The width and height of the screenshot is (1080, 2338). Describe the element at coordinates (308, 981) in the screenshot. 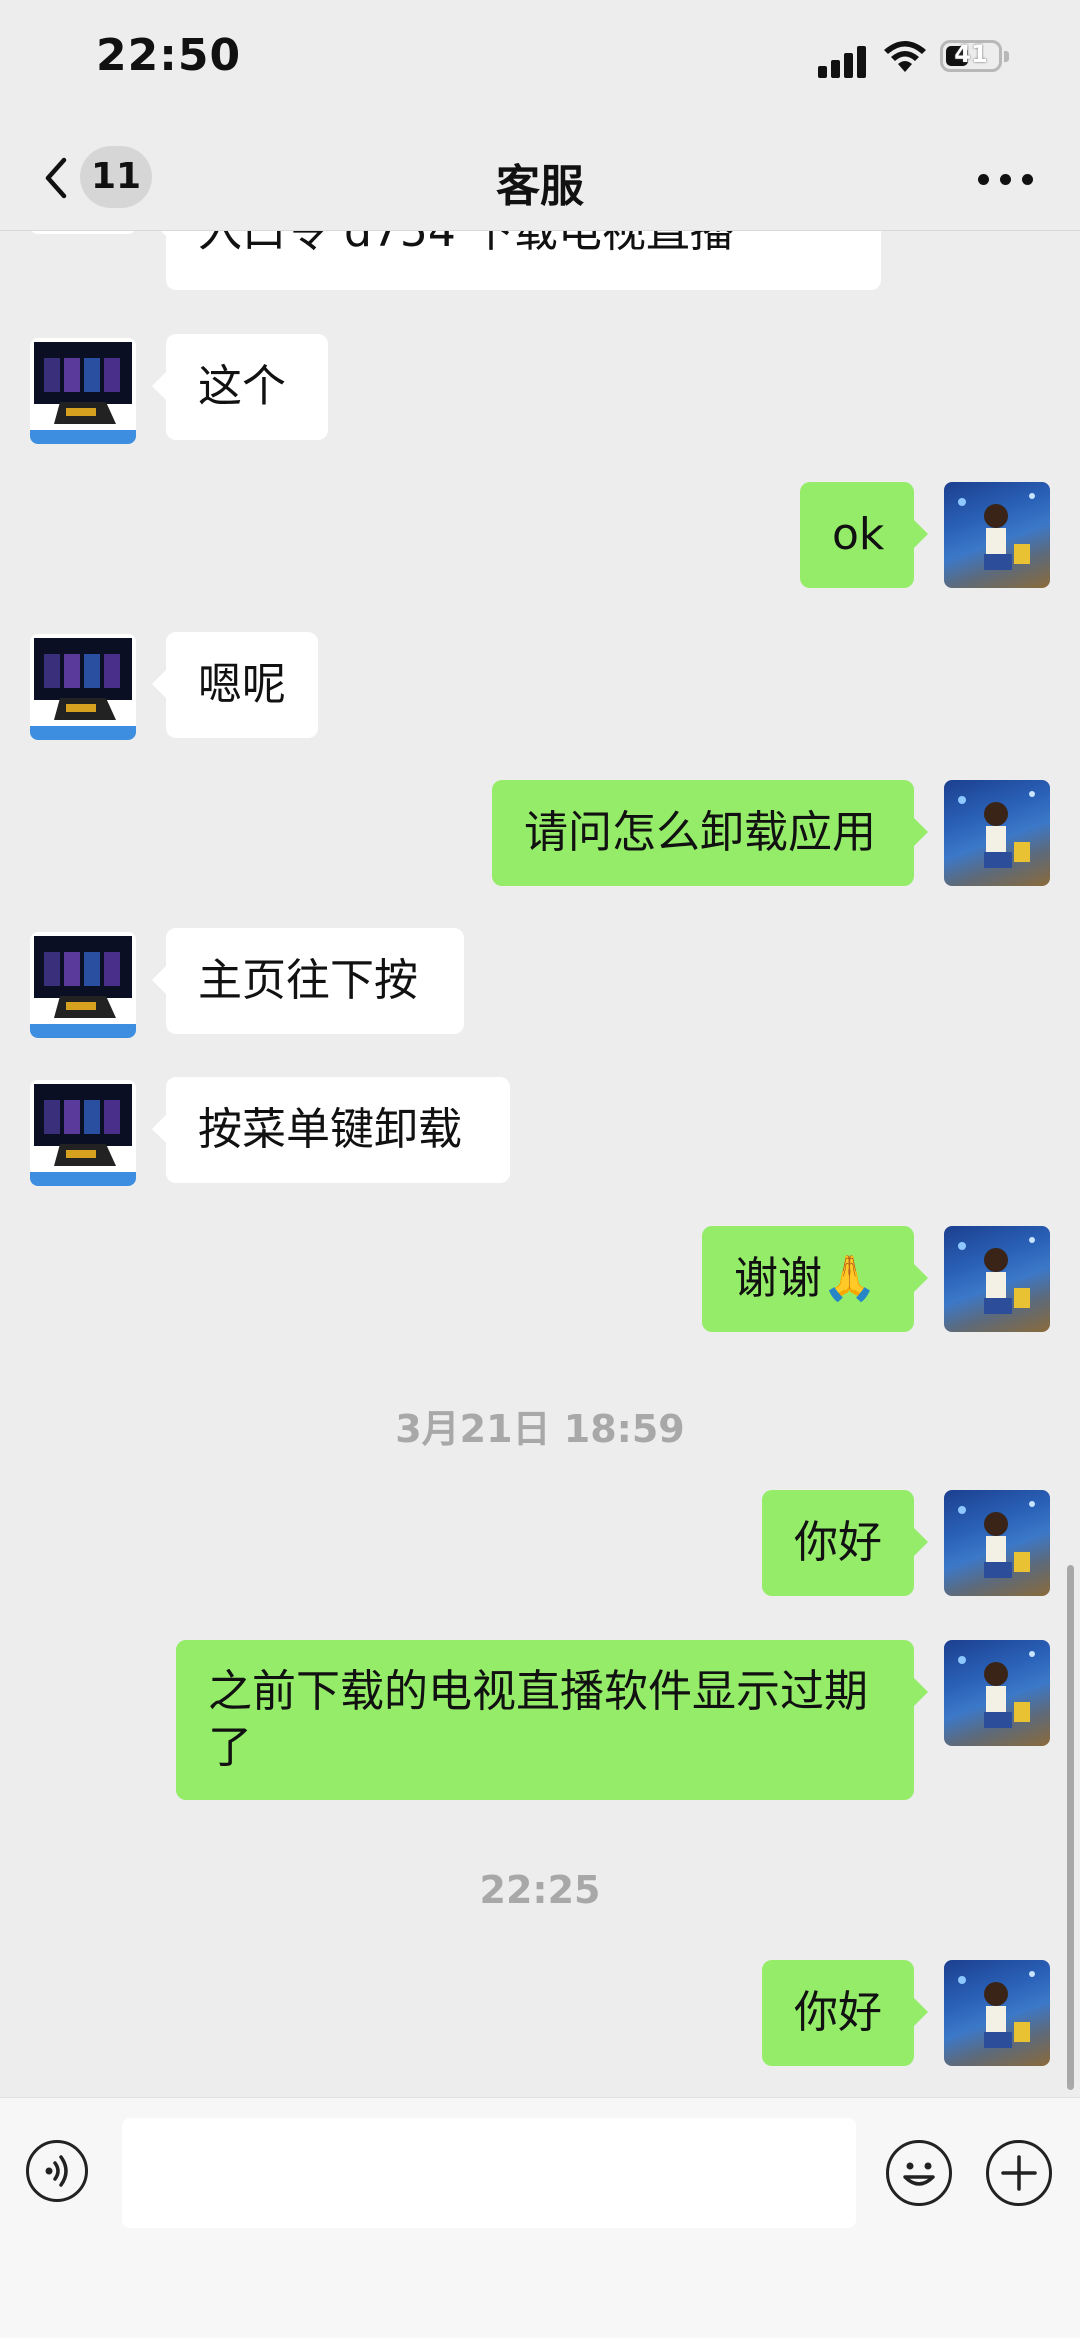

I see `message-bubble: 主页往下按` at that location.